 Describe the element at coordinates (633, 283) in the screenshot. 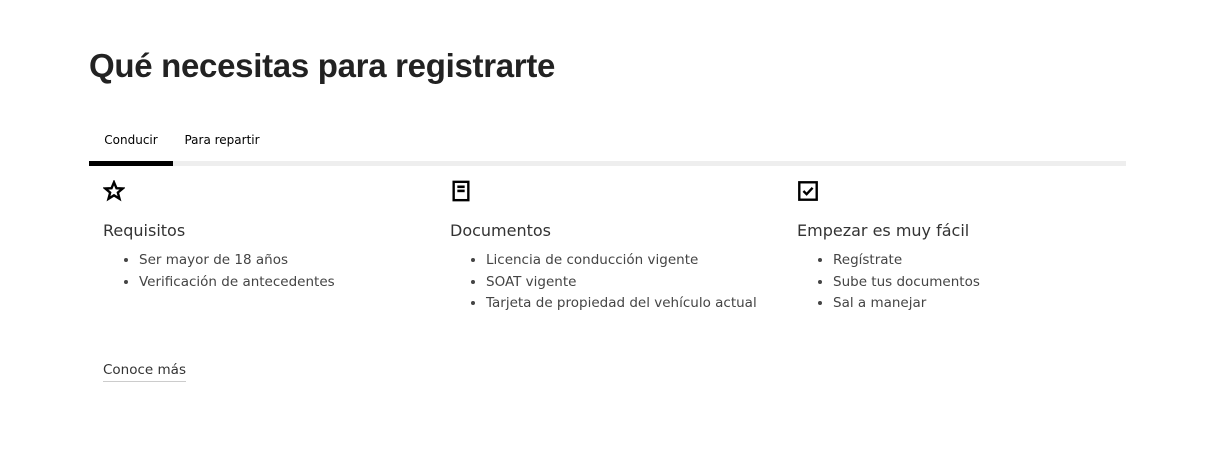

I see `list-item: SOAT vigente` at that location.